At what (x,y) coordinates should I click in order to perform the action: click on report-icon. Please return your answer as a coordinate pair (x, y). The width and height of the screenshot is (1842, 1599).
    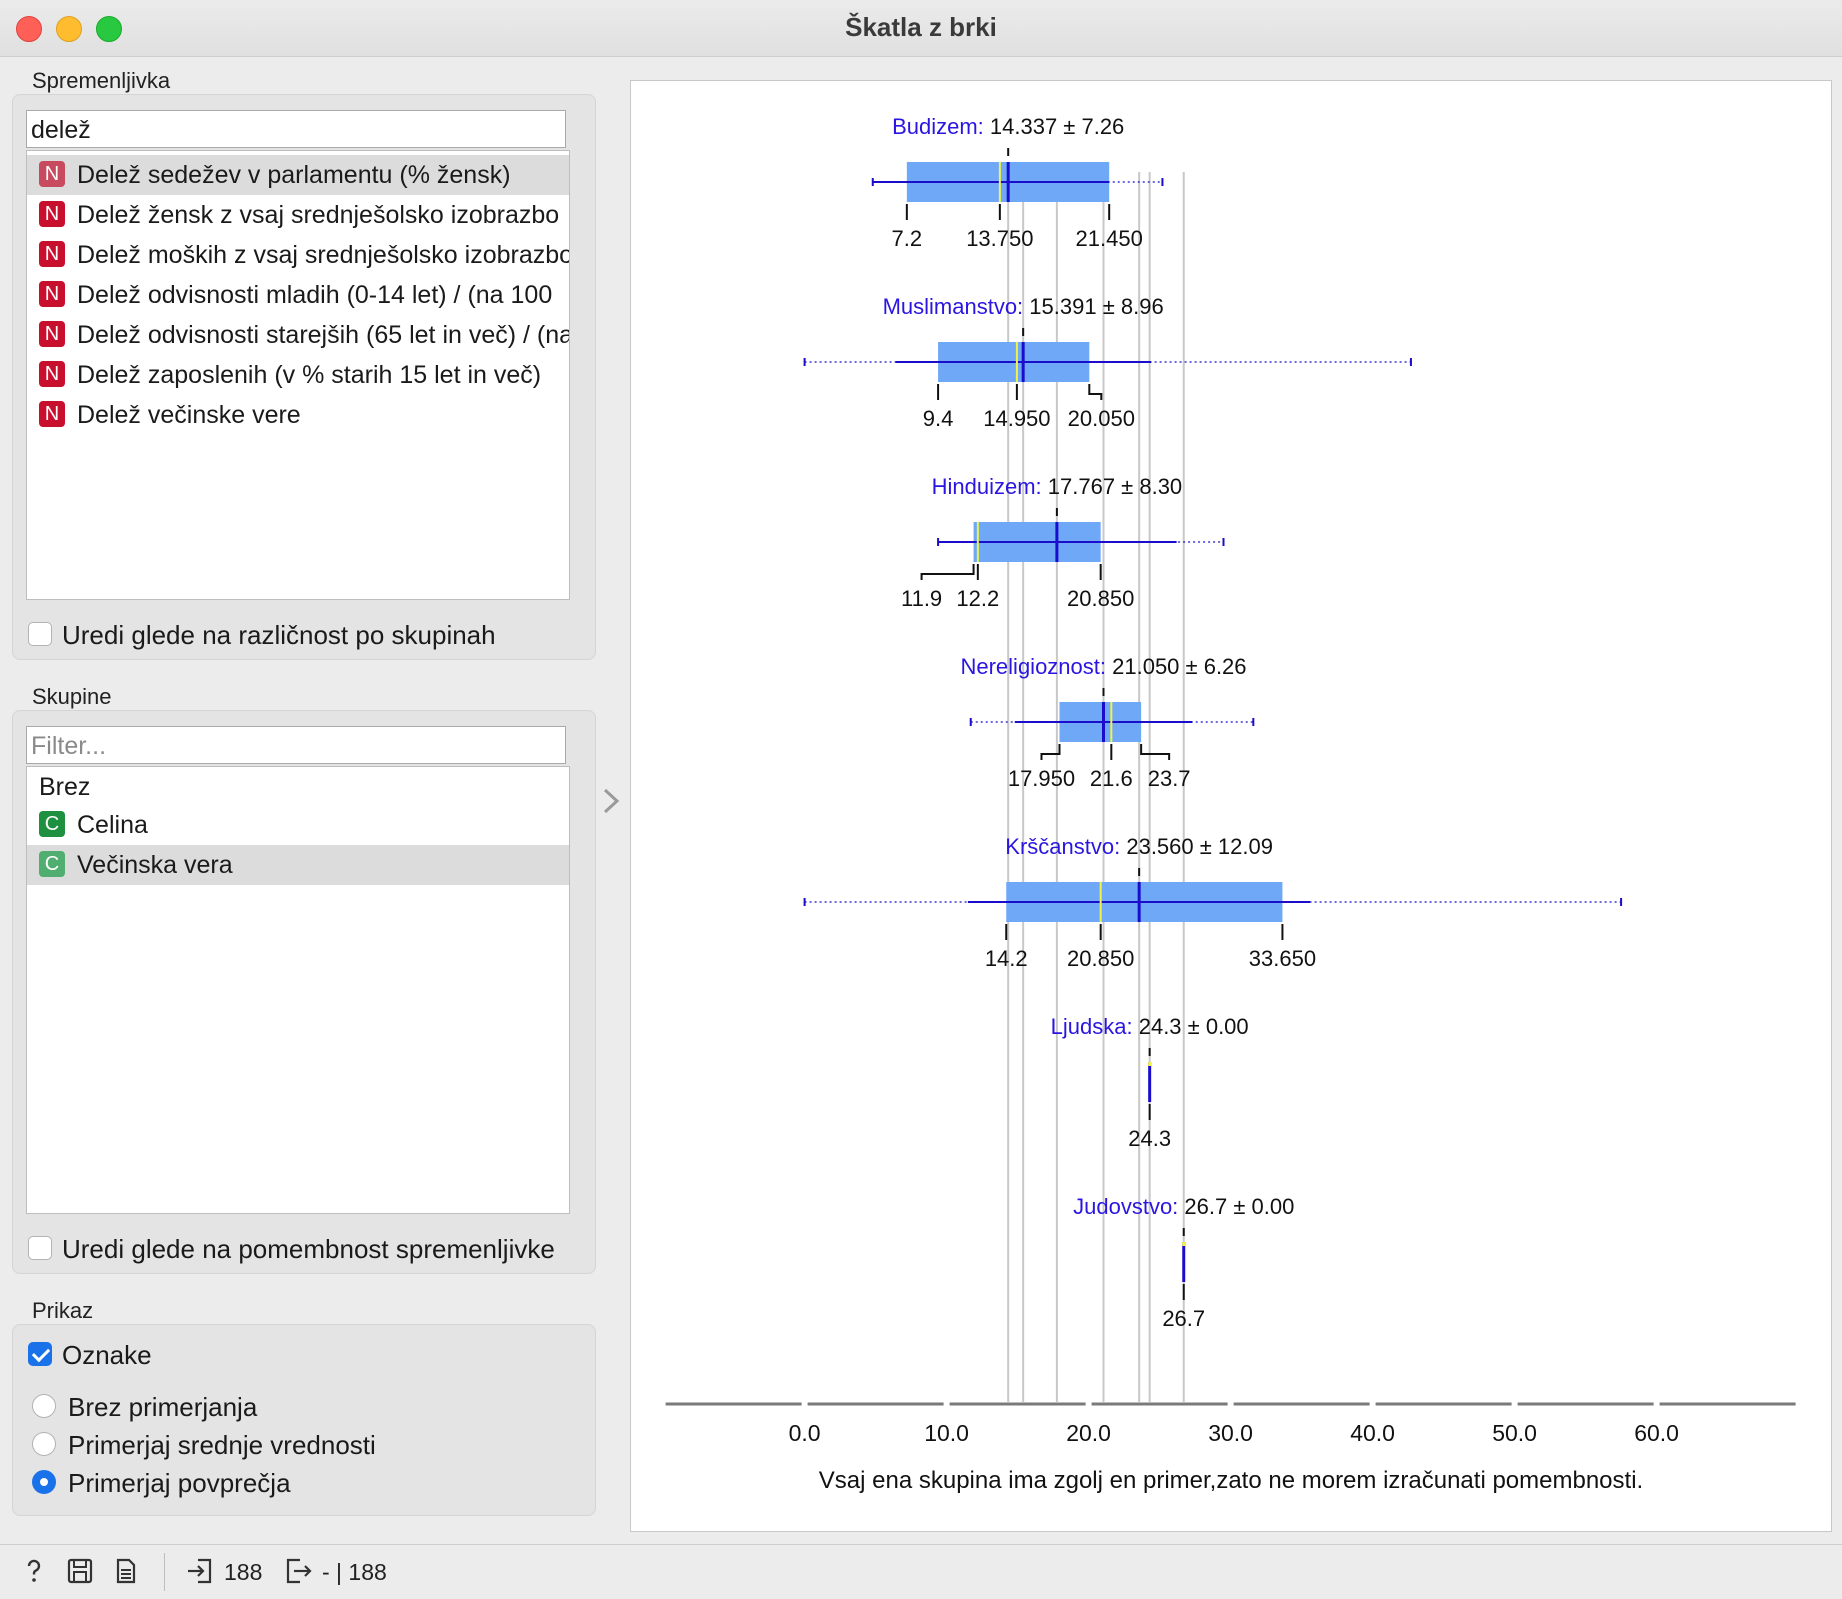
    Looking at the image, I should click on (126, 1571).